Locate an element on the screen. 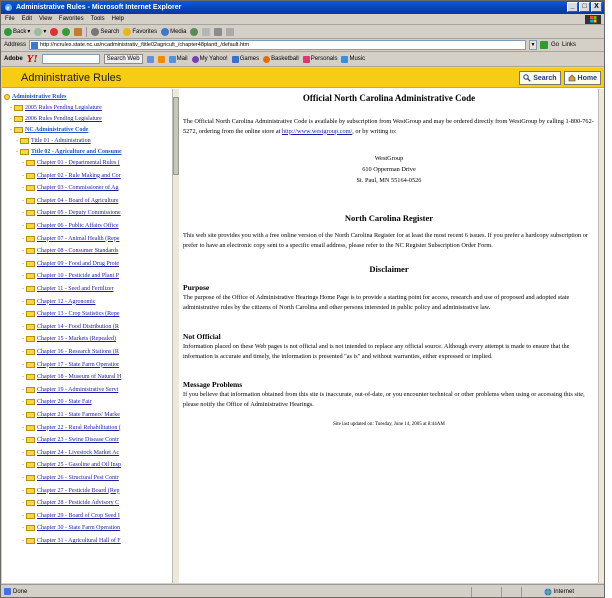 Image resolution: width=612 pixels, height=598 pixels. media-button: Media is located at coordinates (173, 31).